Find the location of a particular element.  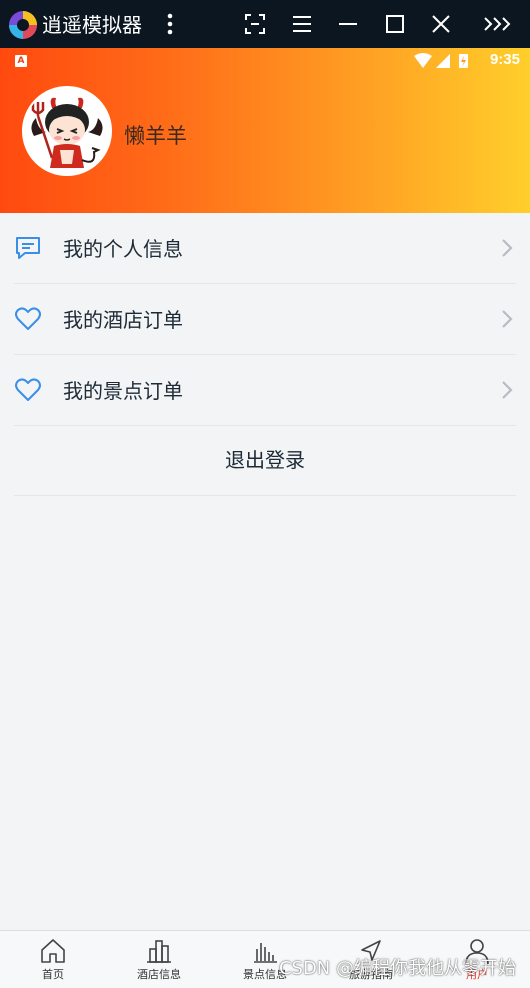

menu-item-label: 我的个人信息 is located at coordinates (123, 249).